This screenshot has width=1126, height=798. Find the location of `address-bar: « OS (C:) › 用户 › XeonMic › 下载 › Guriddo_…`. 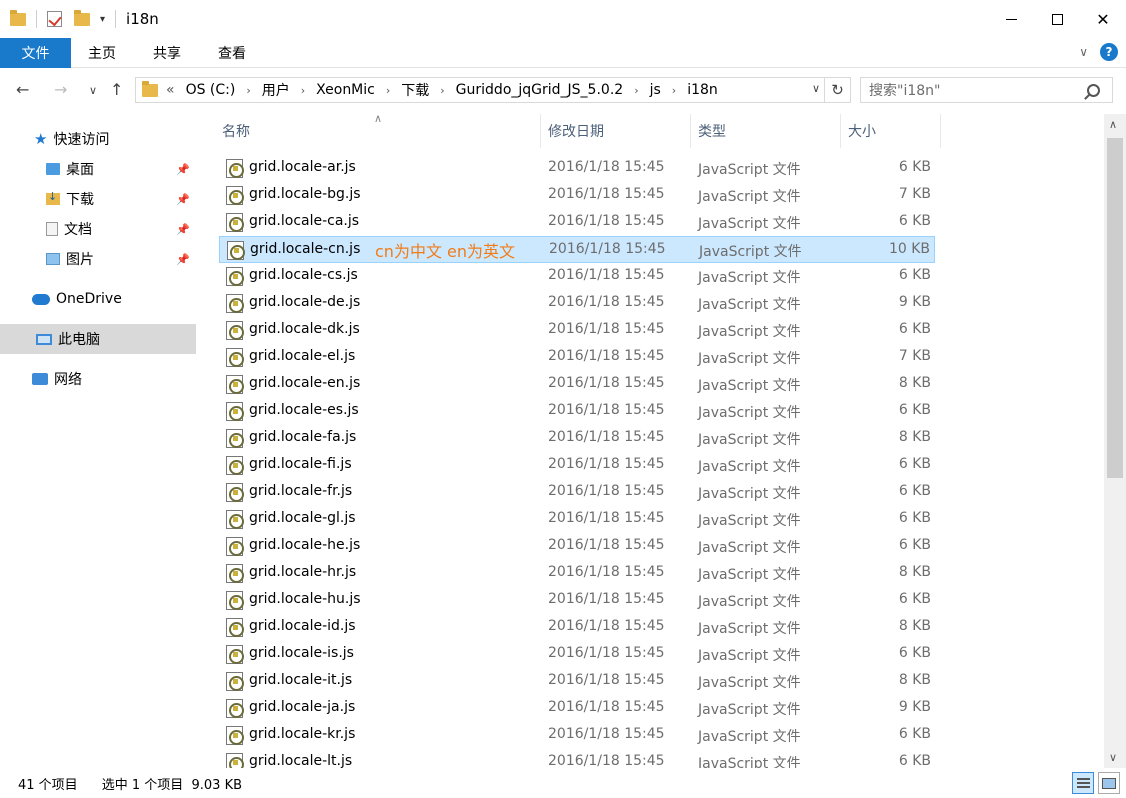

address-bar: « OS (C:) › 用户 › XeonMic › 下载 › Guriddo_… is located at coordinates (493, 90).